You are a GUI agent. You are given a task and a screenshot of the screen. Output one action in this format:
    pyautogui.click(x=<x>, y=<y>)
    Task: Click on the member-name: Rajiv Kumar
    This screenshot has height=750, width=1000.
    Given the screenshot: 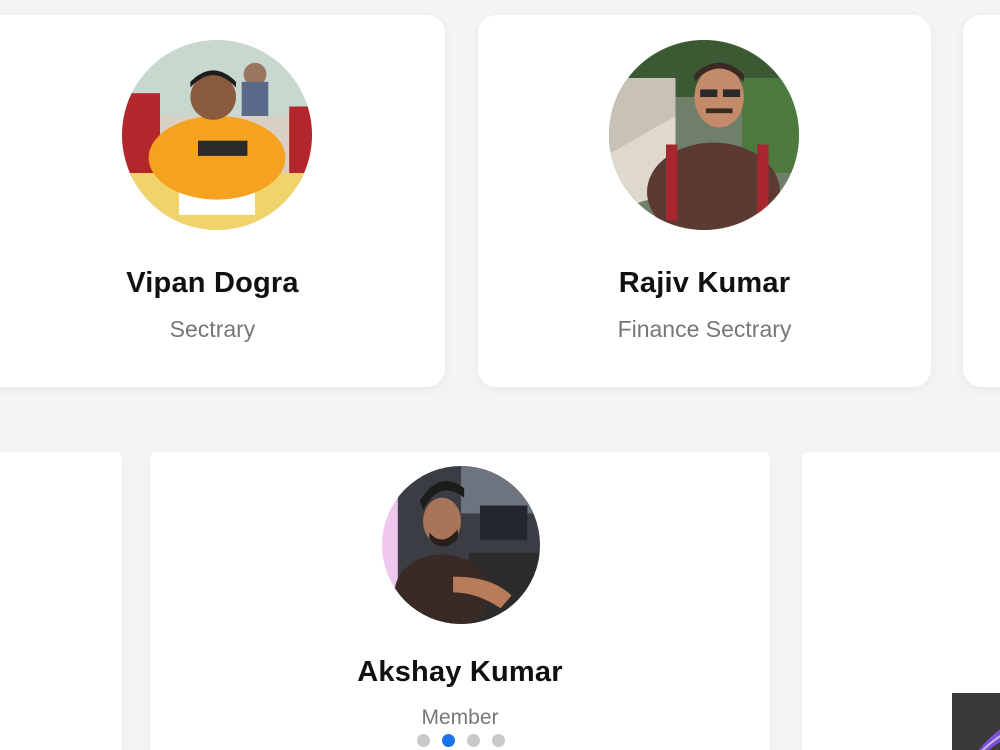 What is the action you would take?
    pyautogui.click(x=704, y=283)
    